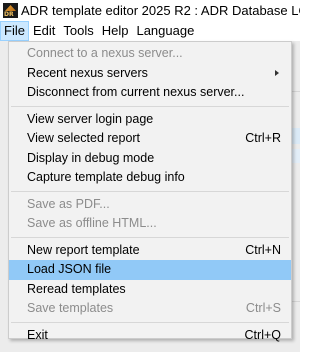  What do you see at coordinates (69, 269) in the screenshot?
I see `menu-item-label: Load JSON file` at bounding box center [69, 269].